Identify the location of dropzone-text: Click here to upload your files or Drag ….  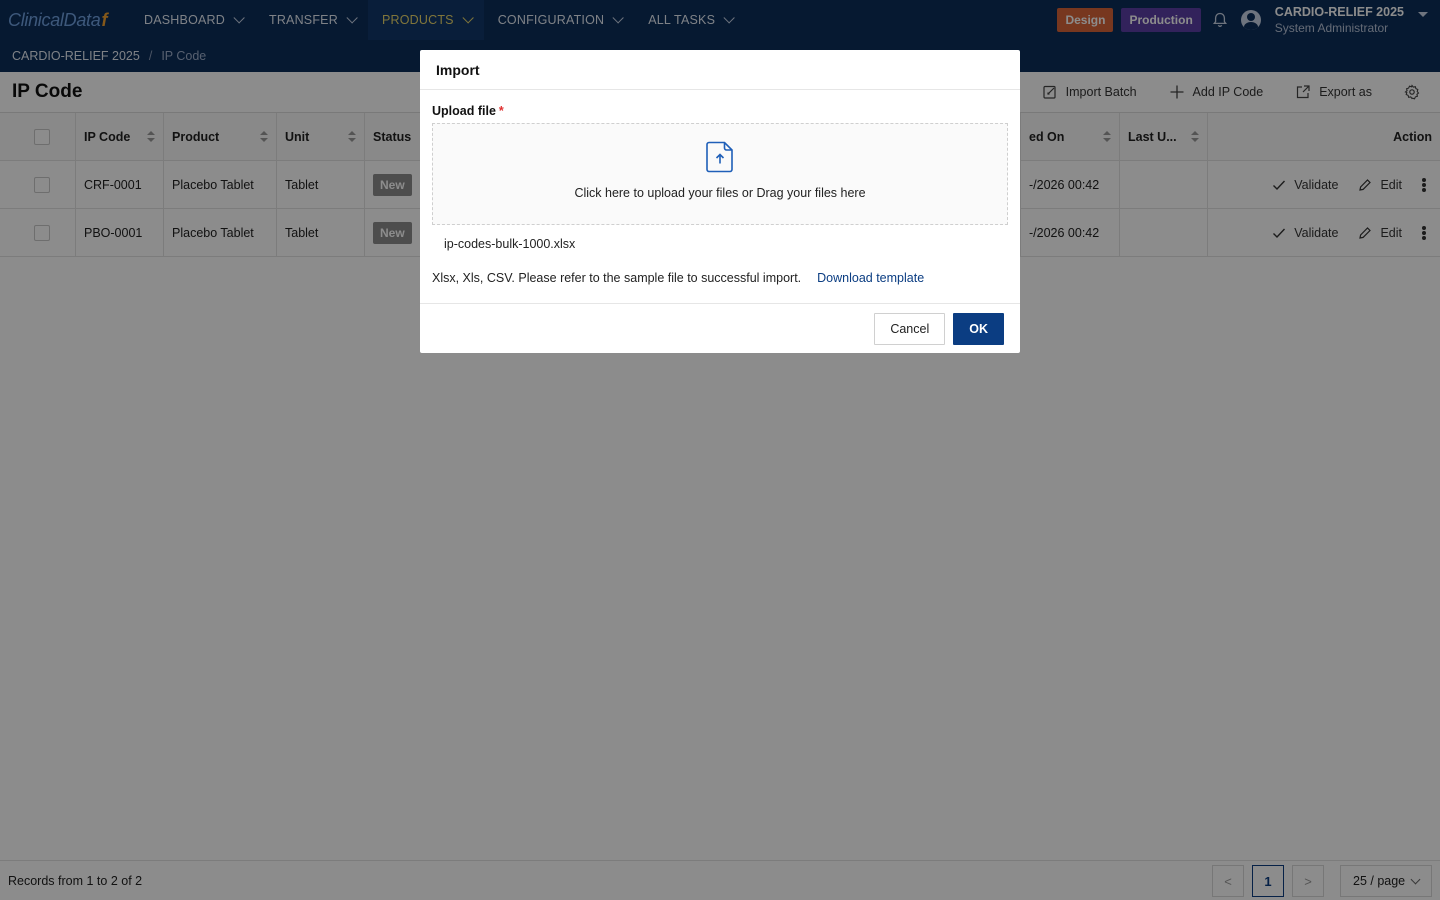
(720, 193).